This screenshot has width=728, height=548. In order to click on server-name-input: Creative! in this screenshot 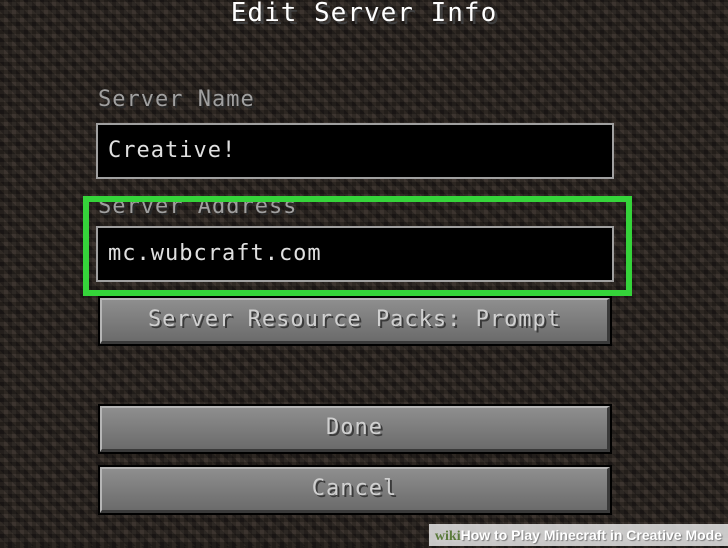, I will do `click(355, 151)`.